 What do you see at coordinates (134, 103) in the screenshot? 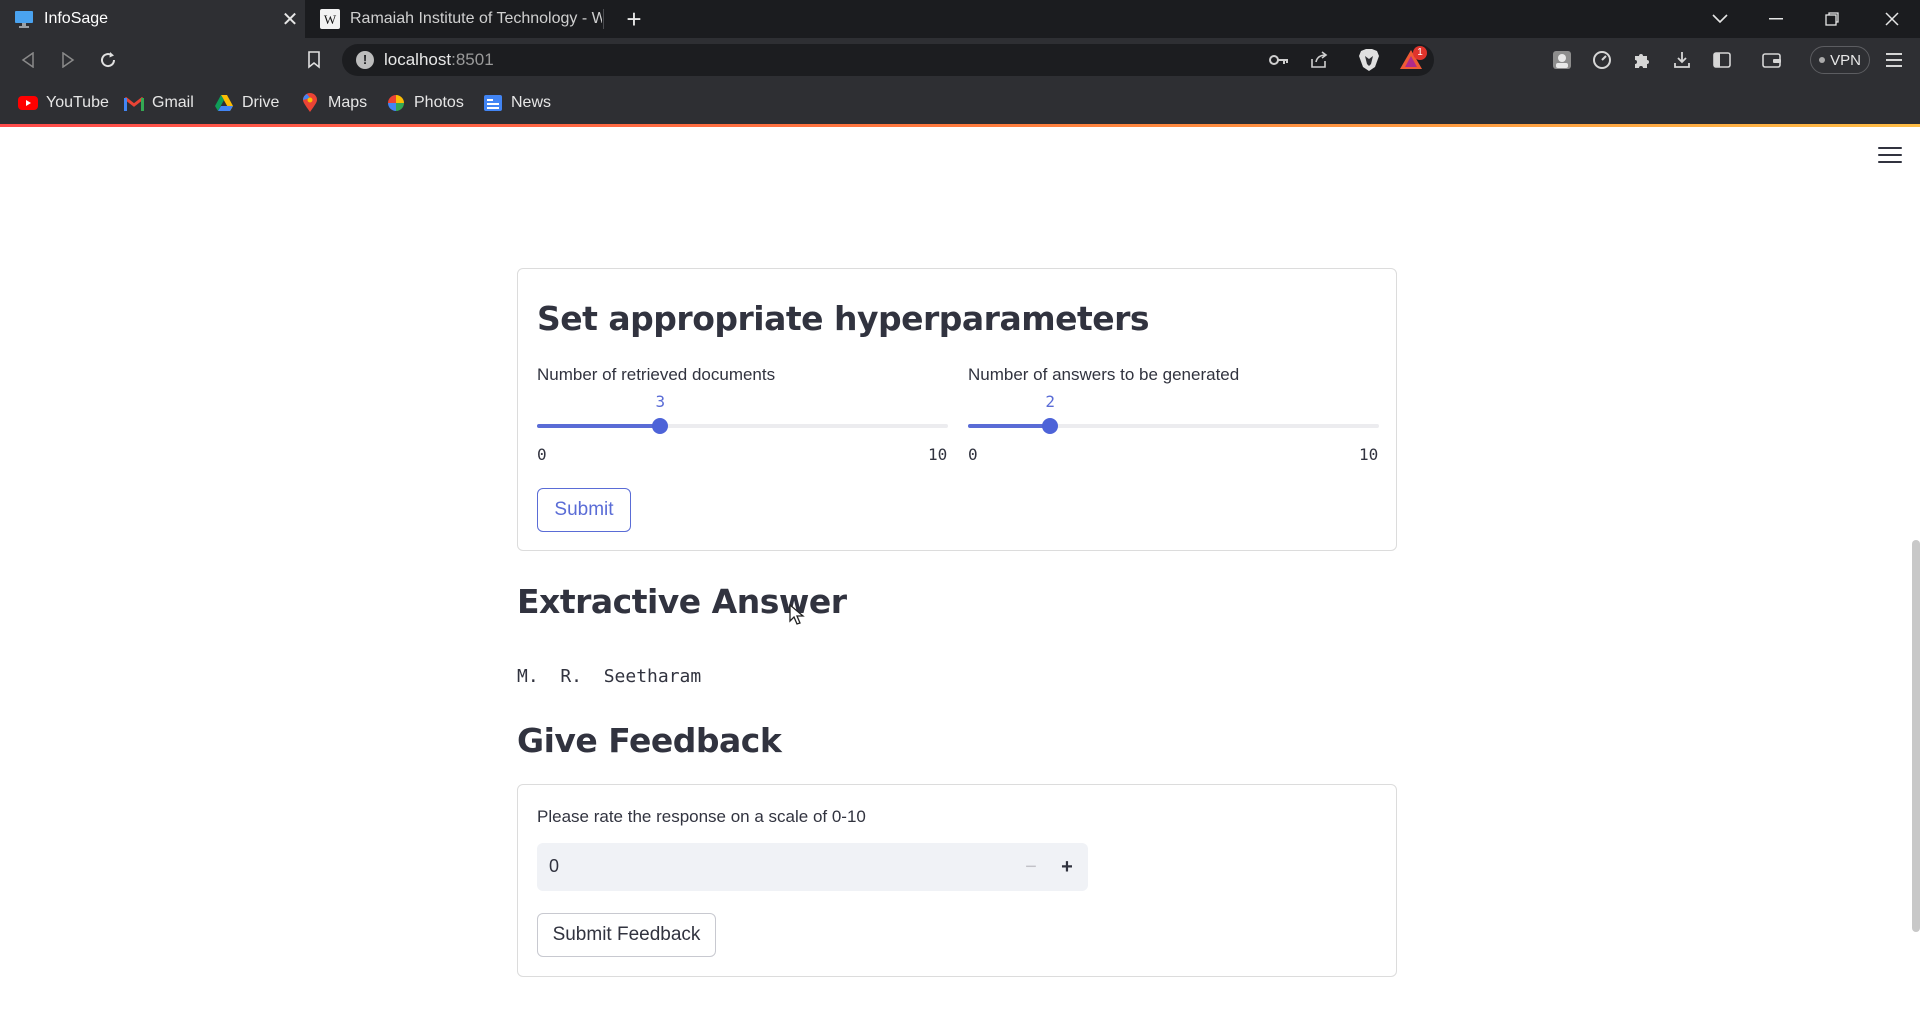
I see `gmail-icon` at bounding box center [134, 103].